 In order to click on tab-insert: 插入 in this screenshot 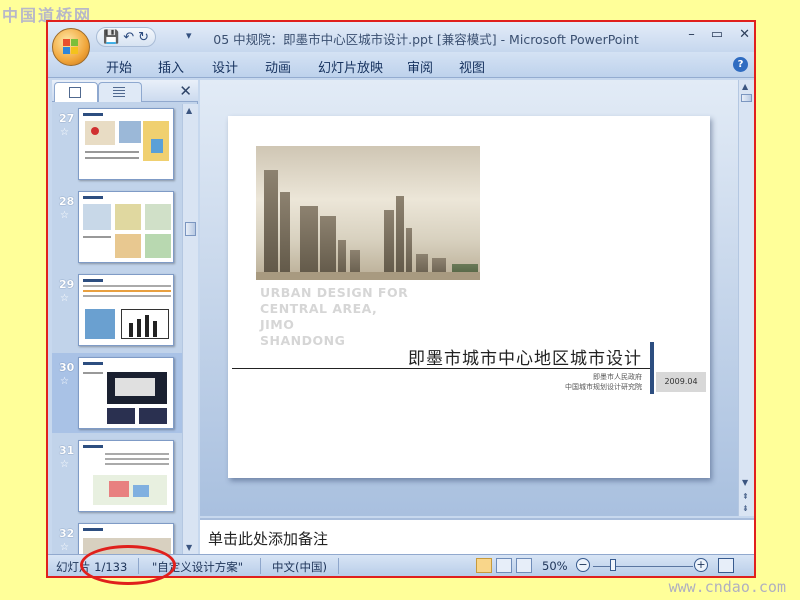, I will do `click(171, 66)`.